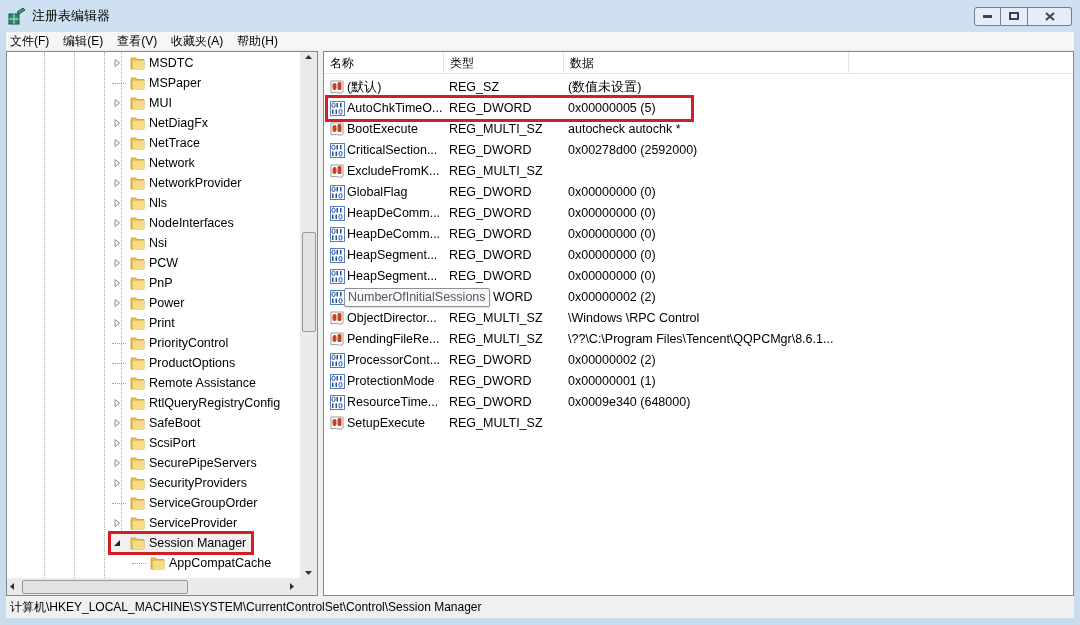 The width and height of the screenshot is (1080, 625). What do you see at coordinates (384, 62) in the screenshot?
I see `column-header: 名称` at bounding box center [384, 62].